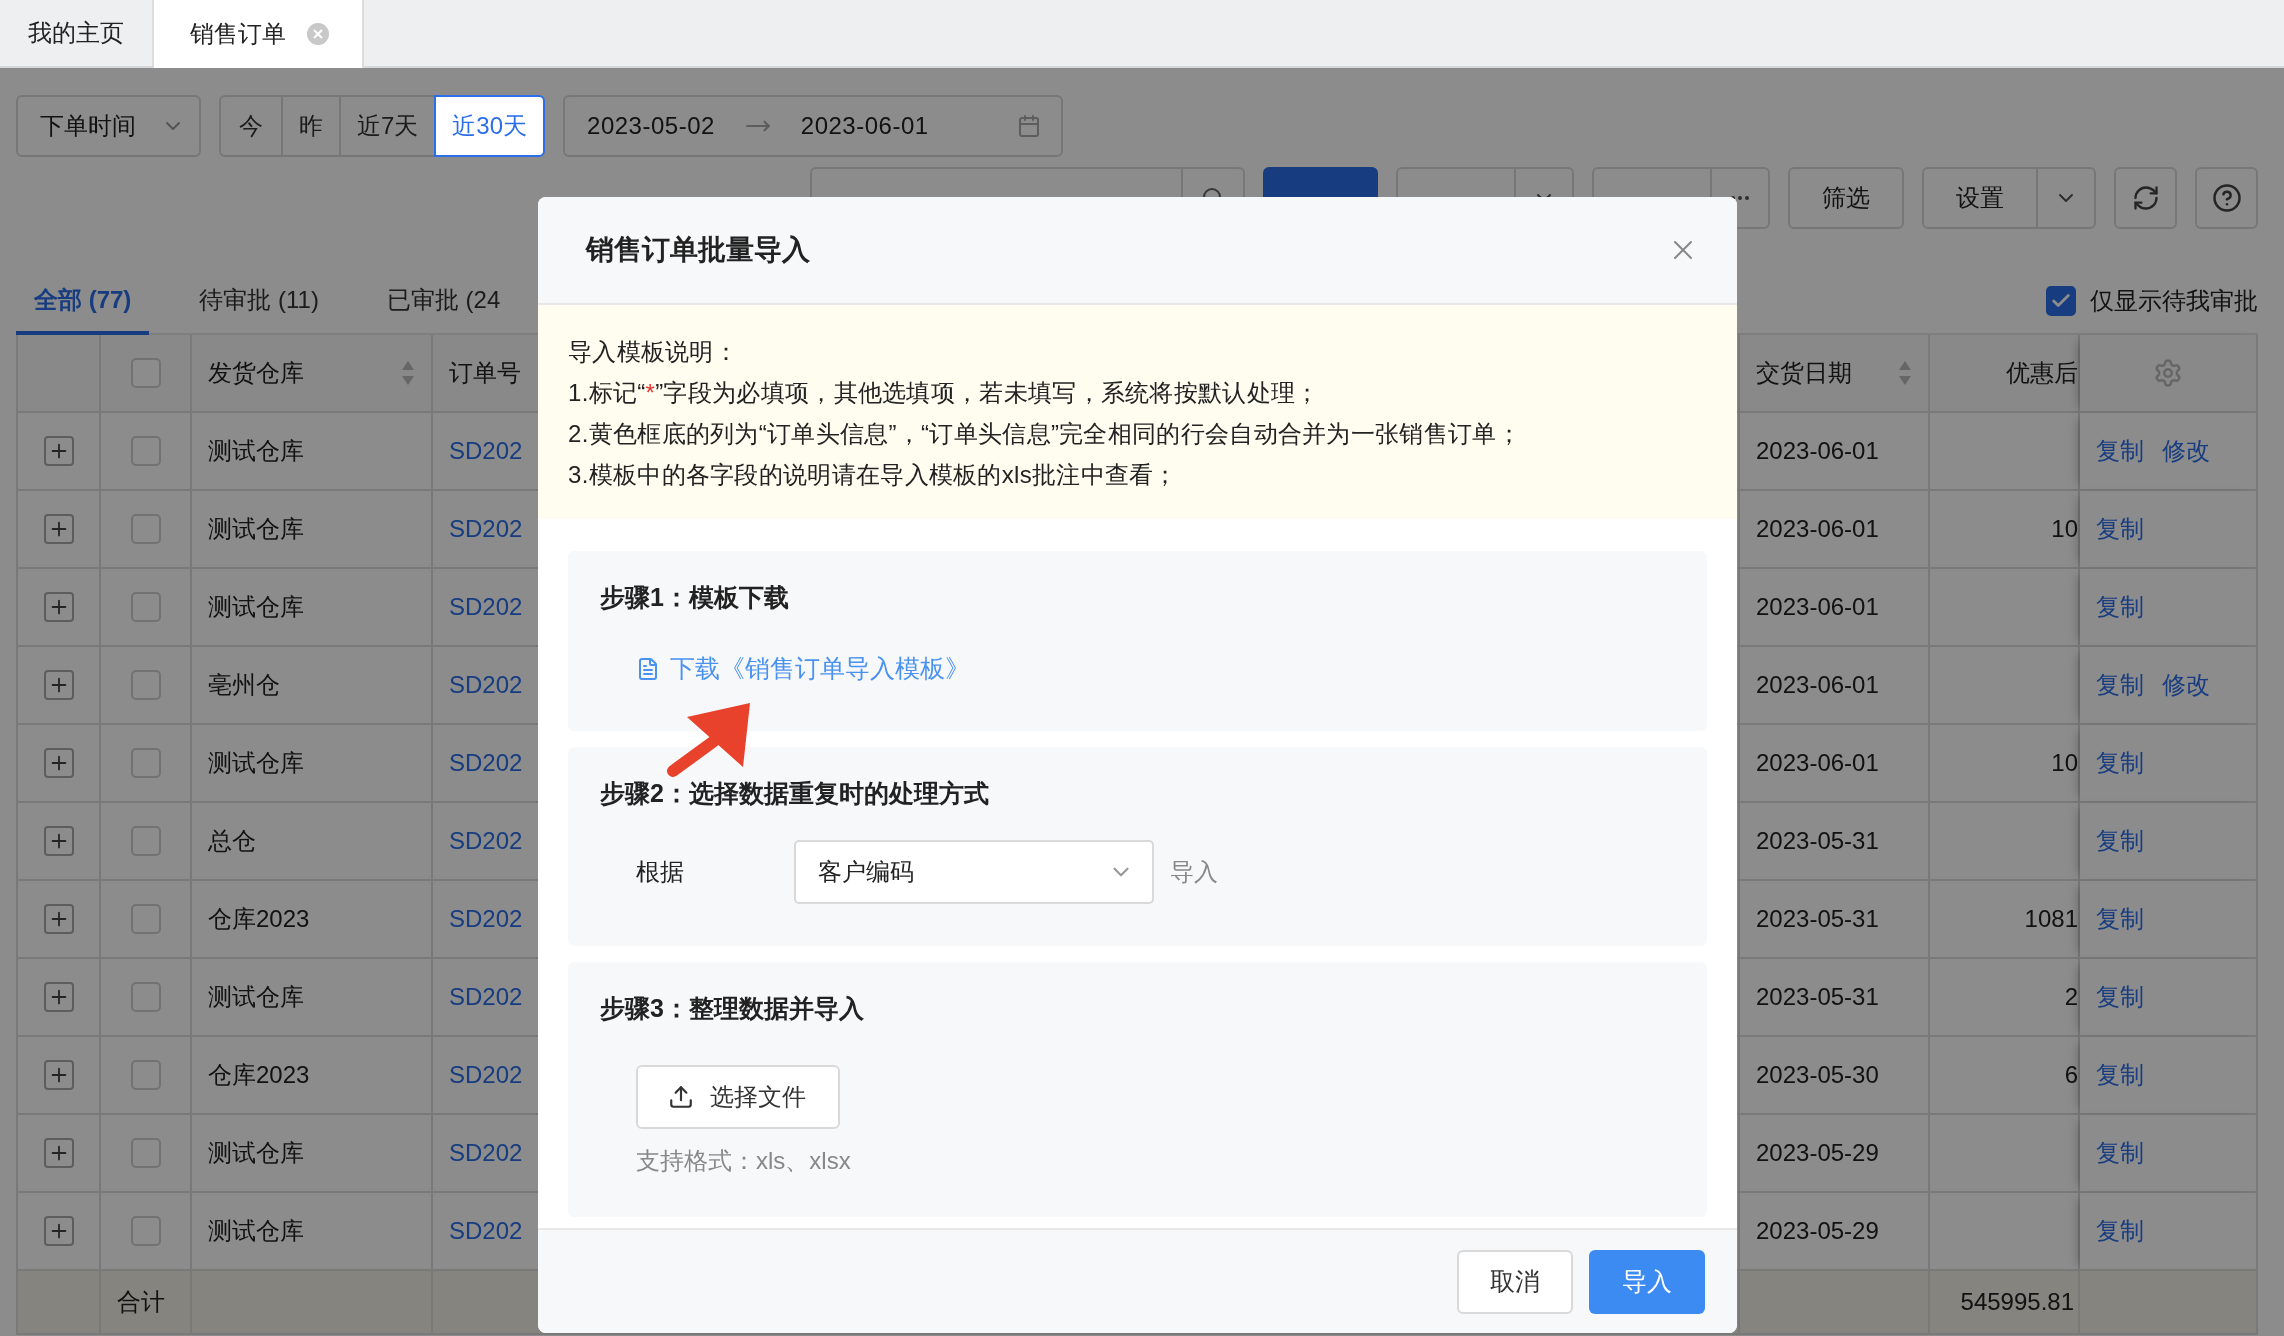  What do you see at coordinates (259, 34) in the screenshot?
I see `page-tab: 销售订单` at bounding box center [259, 34].